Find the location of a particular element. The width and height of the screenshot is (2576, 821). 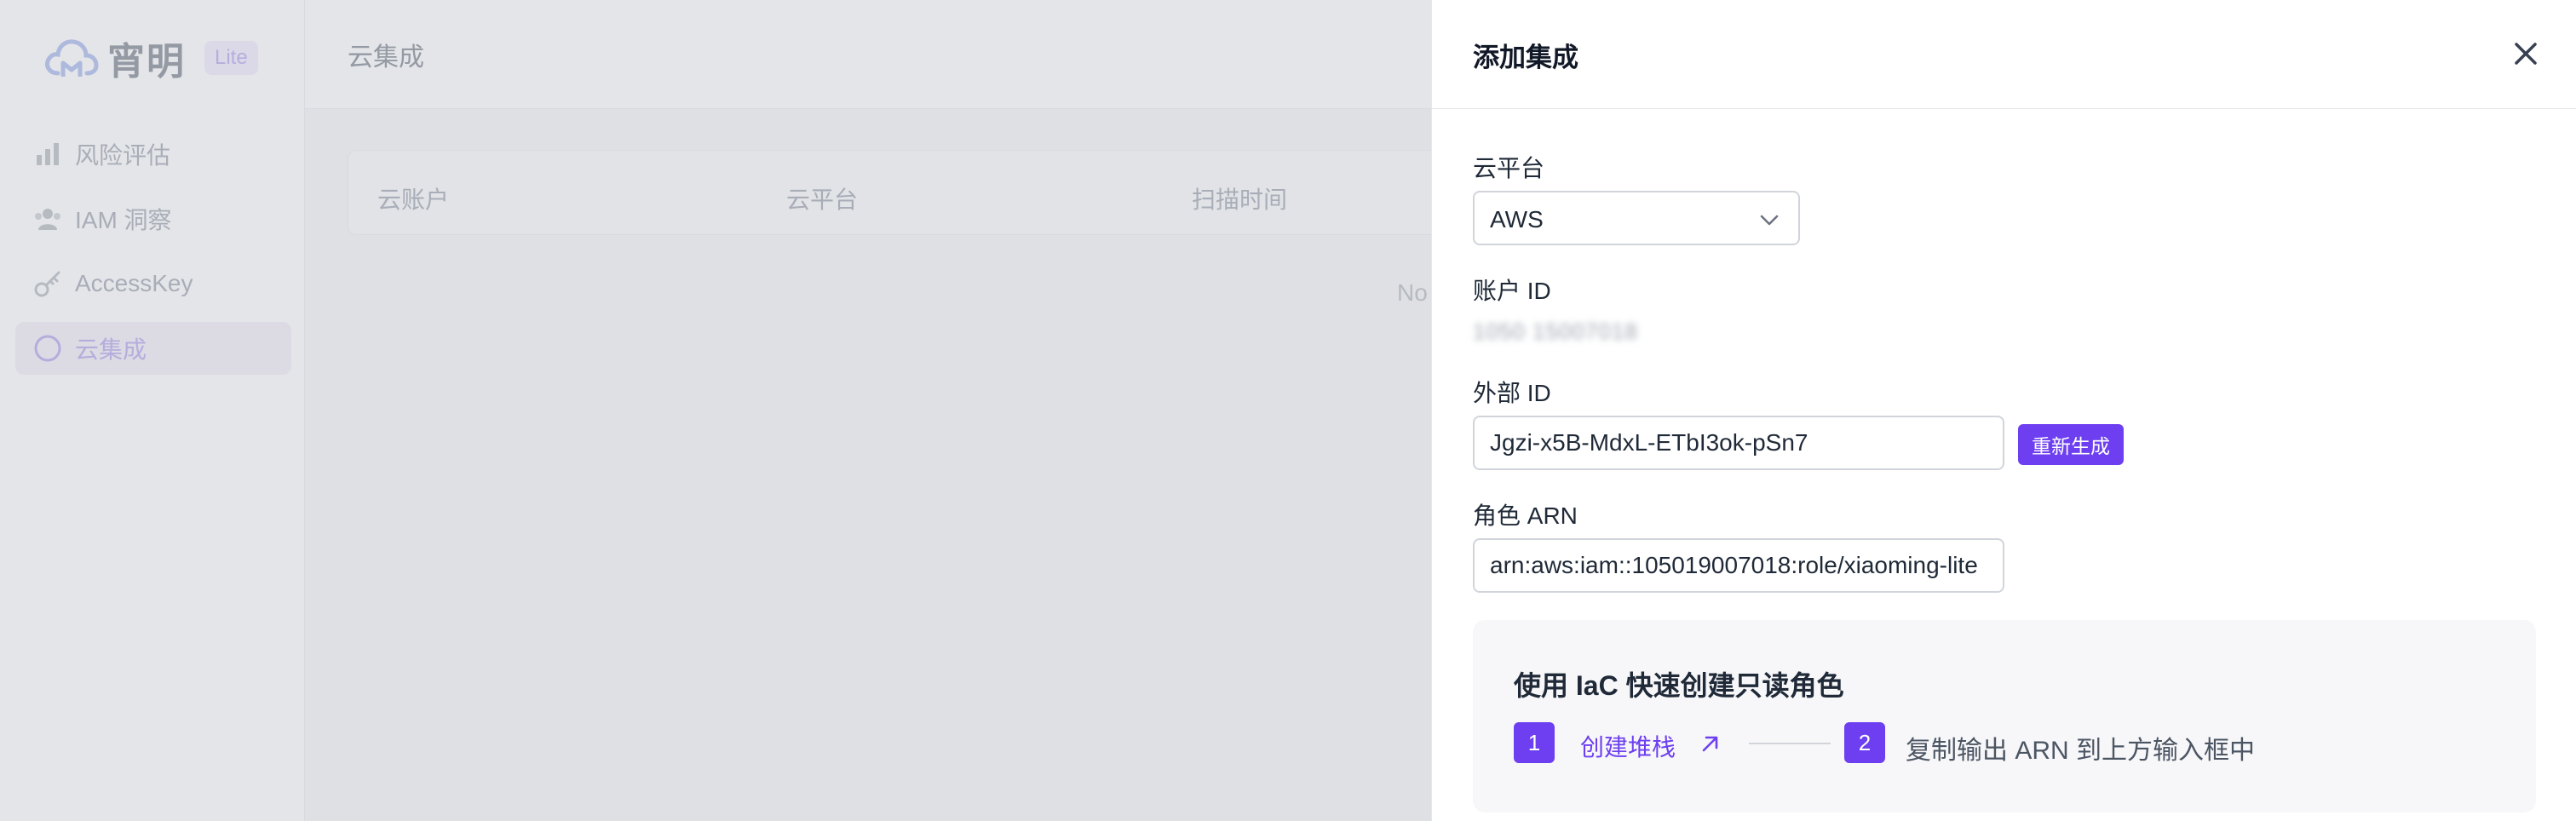

drawer-header: 添加集成 is located at coordinates (2004, 54).